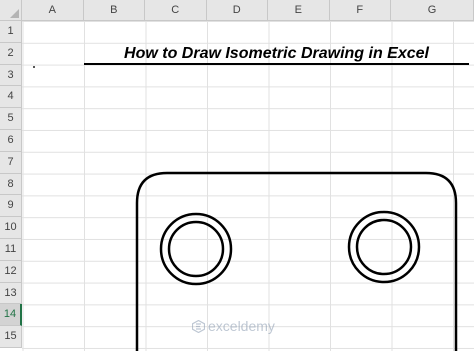 This screenshot has width=474, height=351. I want to click on left-hole-outer-circle, so click(196, 249).